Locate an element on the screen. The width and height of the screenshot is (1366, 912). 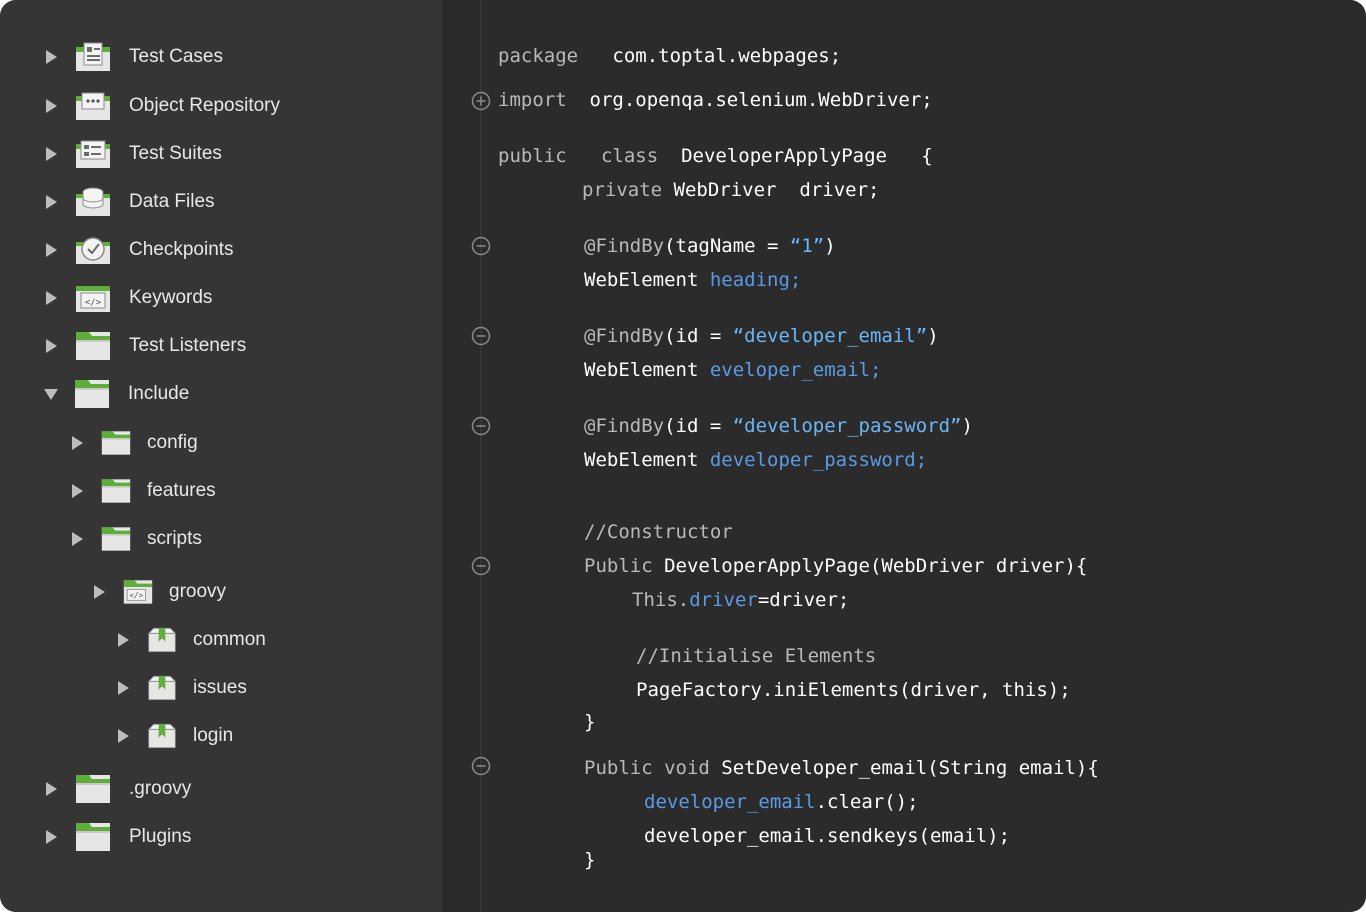
tree-item-test-cases: Test Cases is located at coordinates (134, 57).